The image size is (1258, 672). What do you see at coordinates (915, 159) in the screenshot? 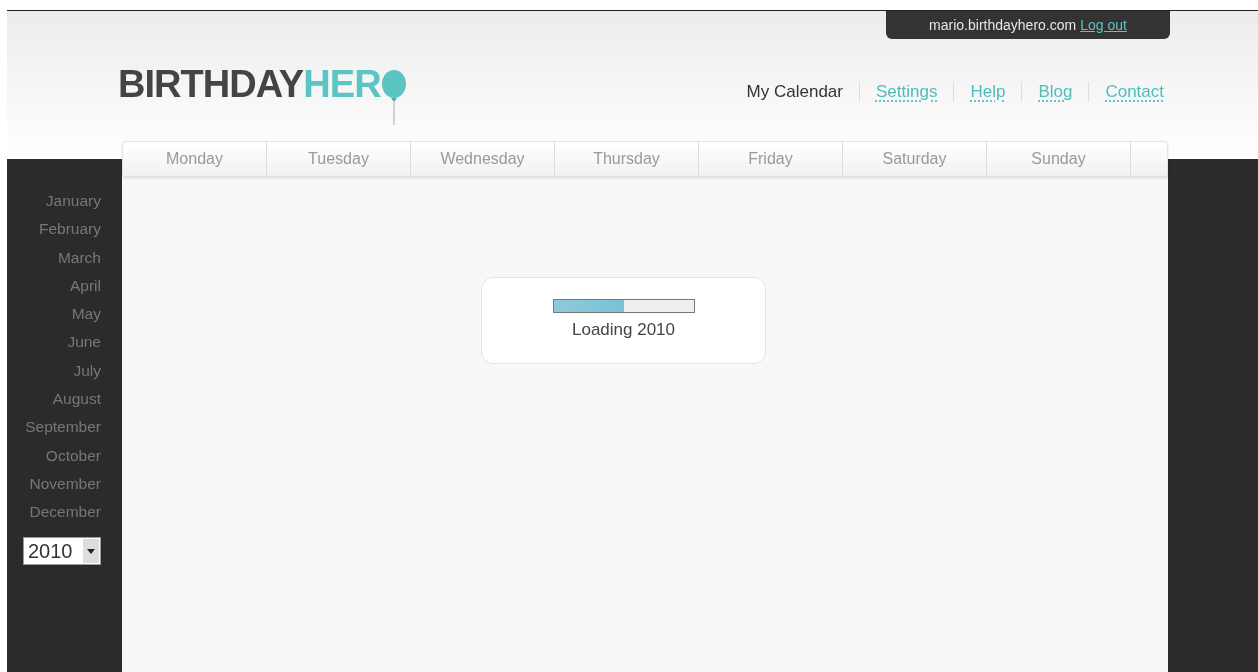
I see `weekday-header: Saturday` at bounding box center [915, 159].